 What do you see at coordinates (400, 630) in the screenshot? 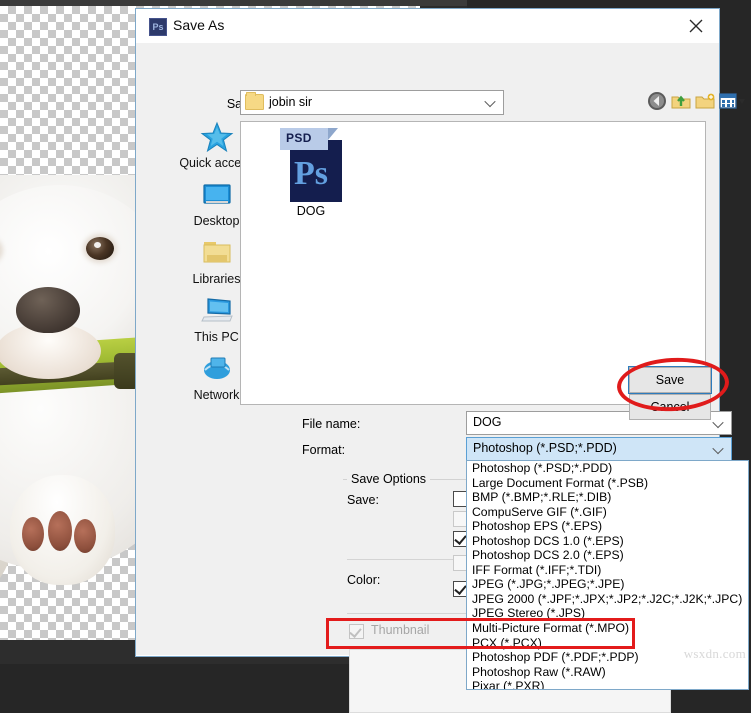
I see `thumbnail-label: Thumbnail` at bounding box center [400, 630].